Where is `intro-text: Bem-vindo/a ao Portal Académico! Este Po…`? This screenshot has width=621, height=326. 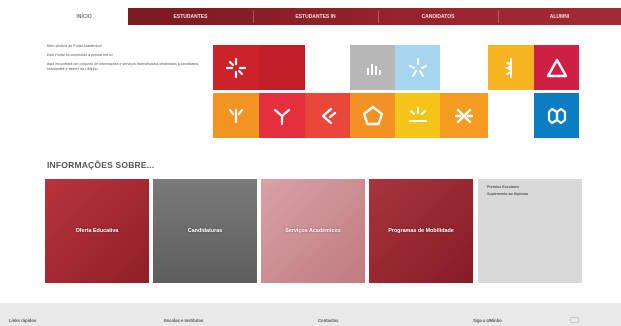
intro-text: Bem-vindo/a ao Portal Académico! Este Po… is located at coordinates (127, 60).